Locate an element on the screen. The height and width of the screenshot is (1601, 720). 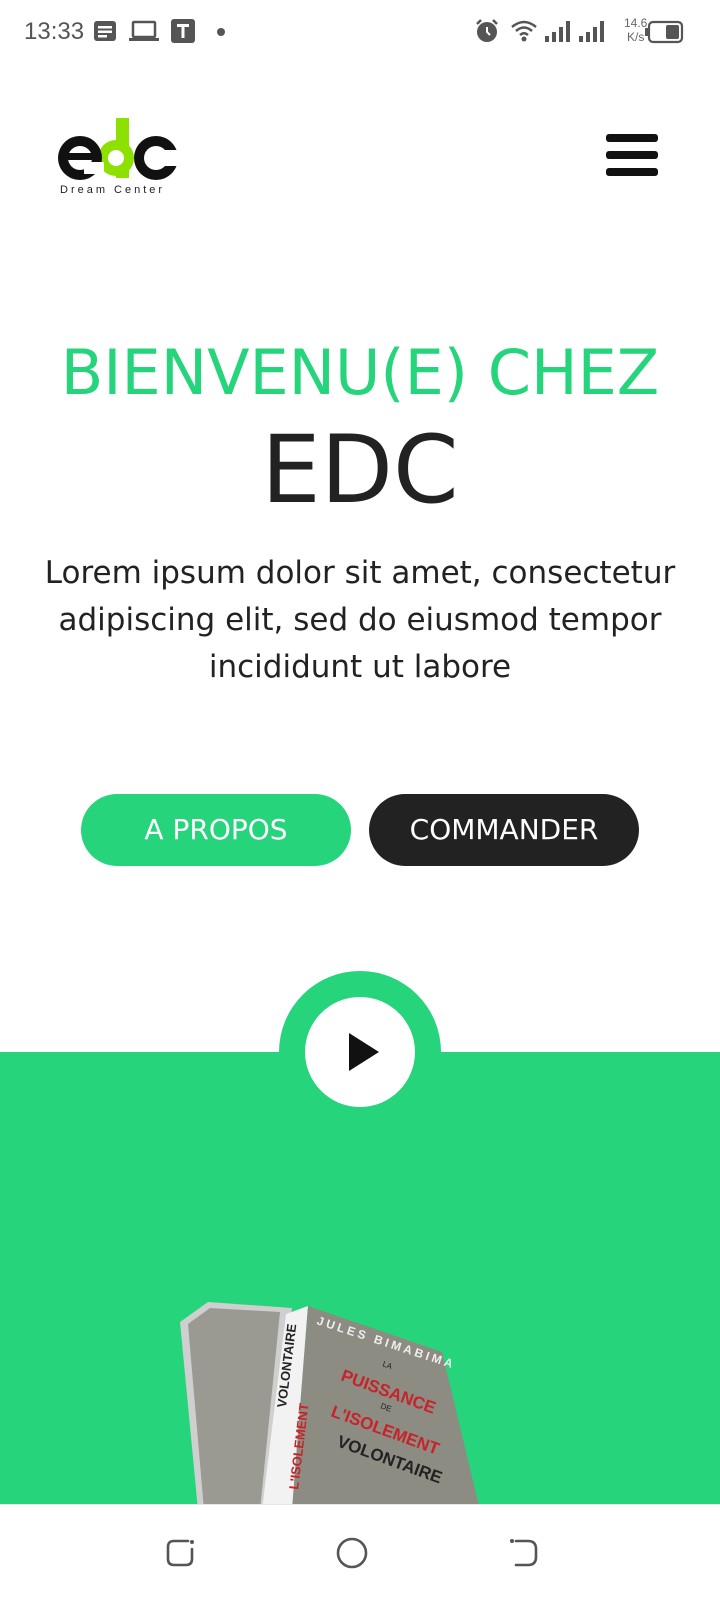
wifi-icon is located at coordinates (524, 31).